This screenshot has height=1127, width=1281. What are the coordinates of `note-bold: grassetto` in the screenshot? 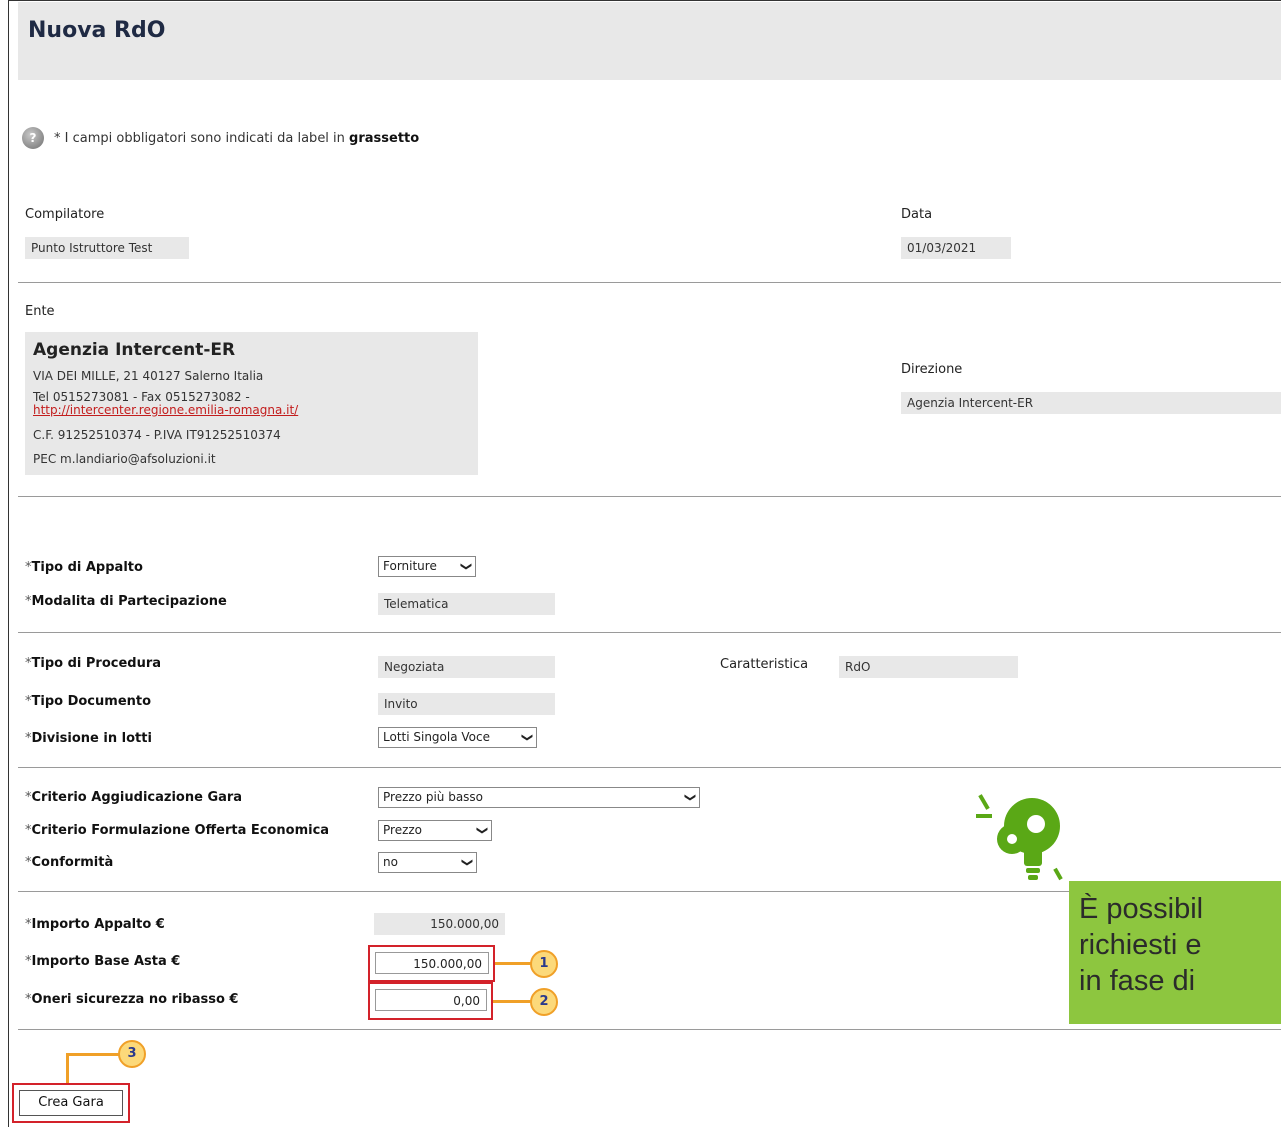 It's located at (384, 138).